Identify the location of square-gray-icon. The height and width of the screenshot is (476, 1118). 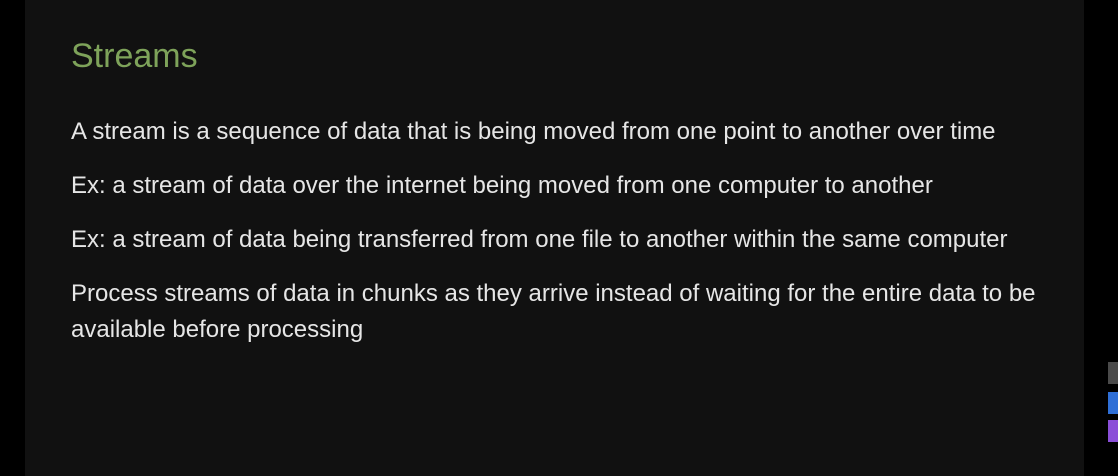
(1113, 373).